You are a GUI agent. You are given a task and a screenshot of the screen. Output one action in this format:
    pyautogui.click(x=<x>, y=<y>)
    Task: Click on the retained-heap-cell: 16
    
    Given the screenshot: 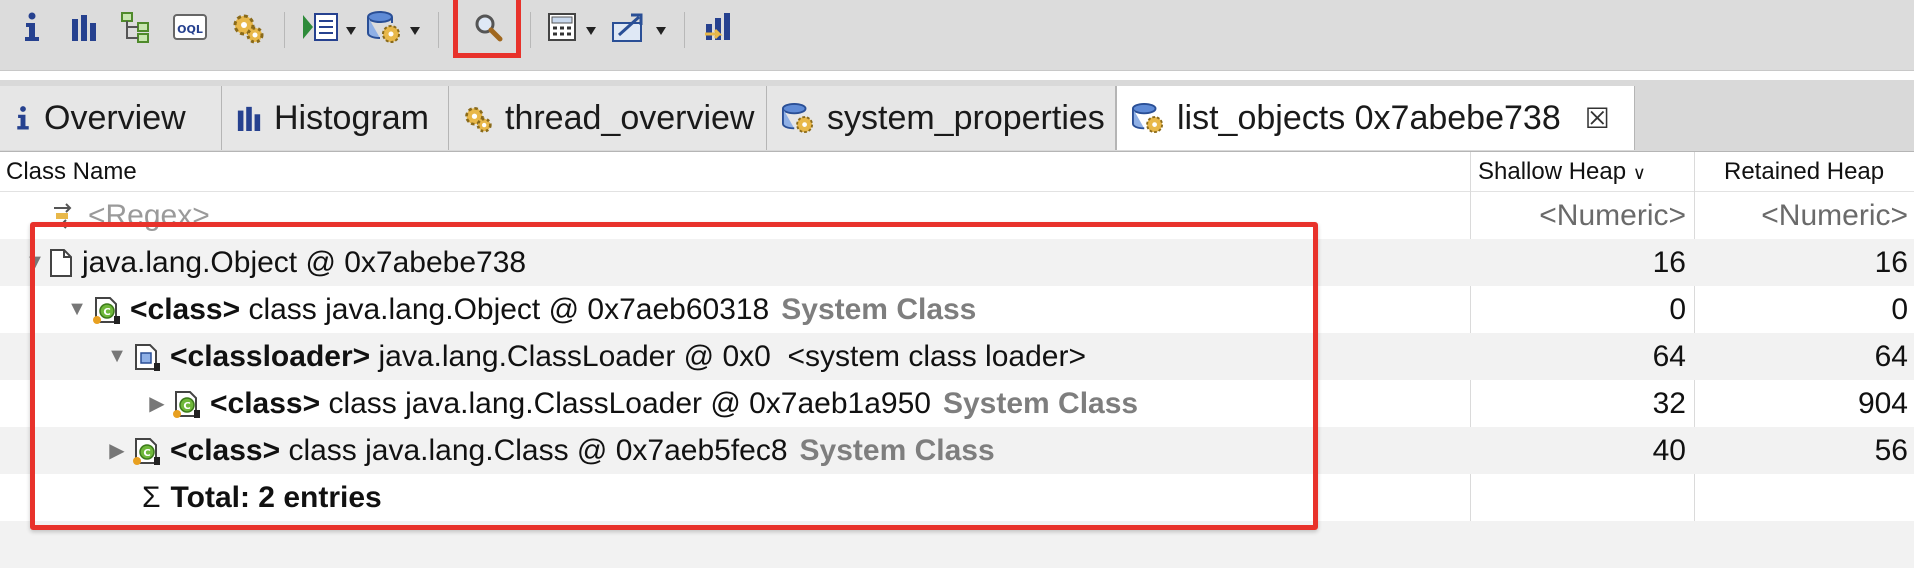 What is the action you would take?
    pyautogui.click(x=1891, y=262)
    